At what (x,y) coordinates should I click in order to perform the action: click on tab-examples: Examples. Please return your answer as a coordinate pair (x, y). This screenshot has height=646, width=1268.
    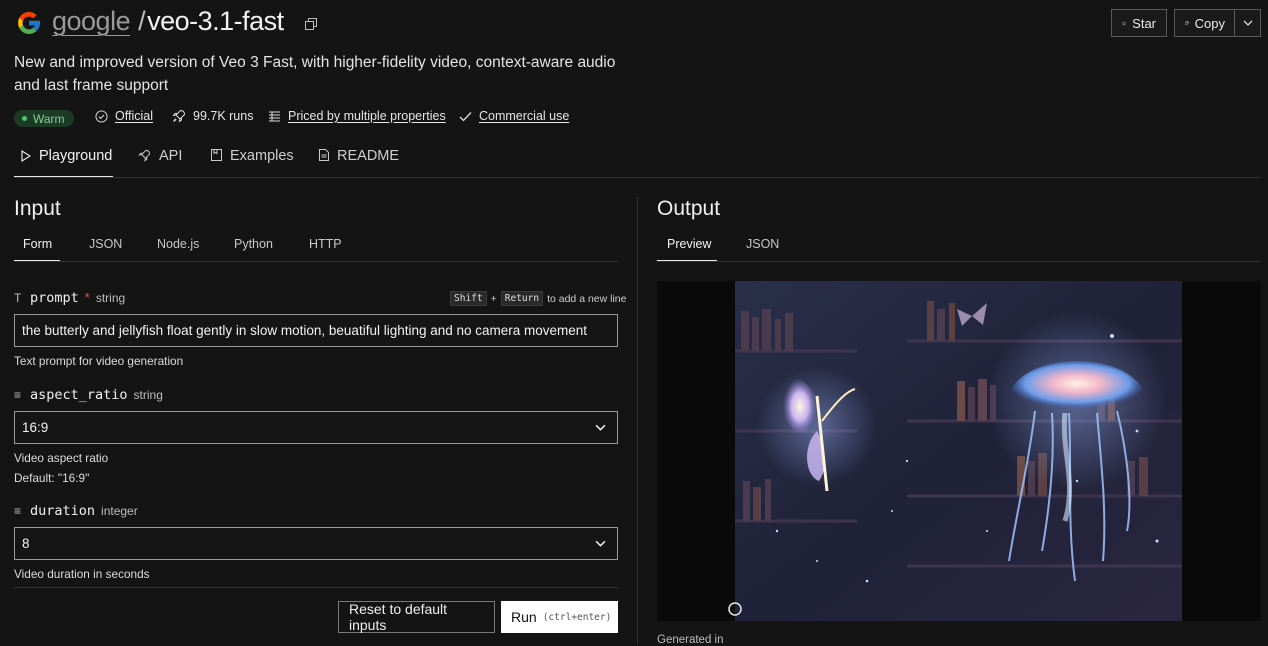
    Looking at the image, I should click on (252, 163).